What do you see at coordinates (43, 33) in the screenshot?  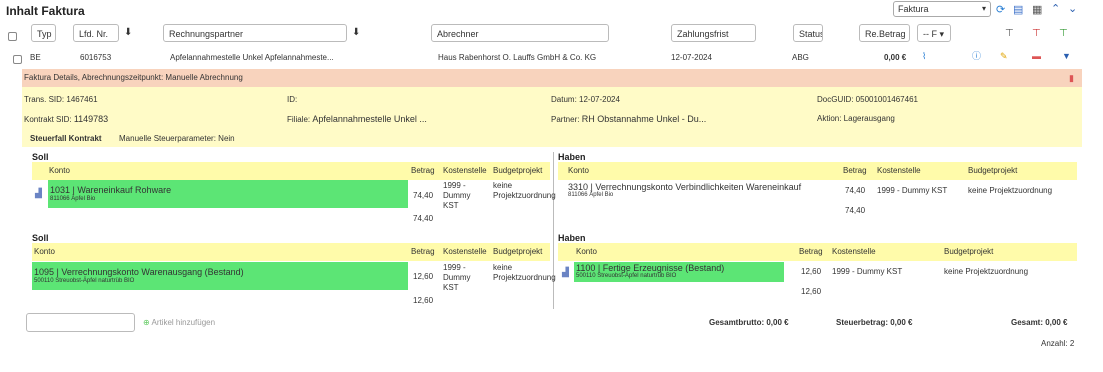 I see `filter-typ: Typ` at bounding box center [43, 33].